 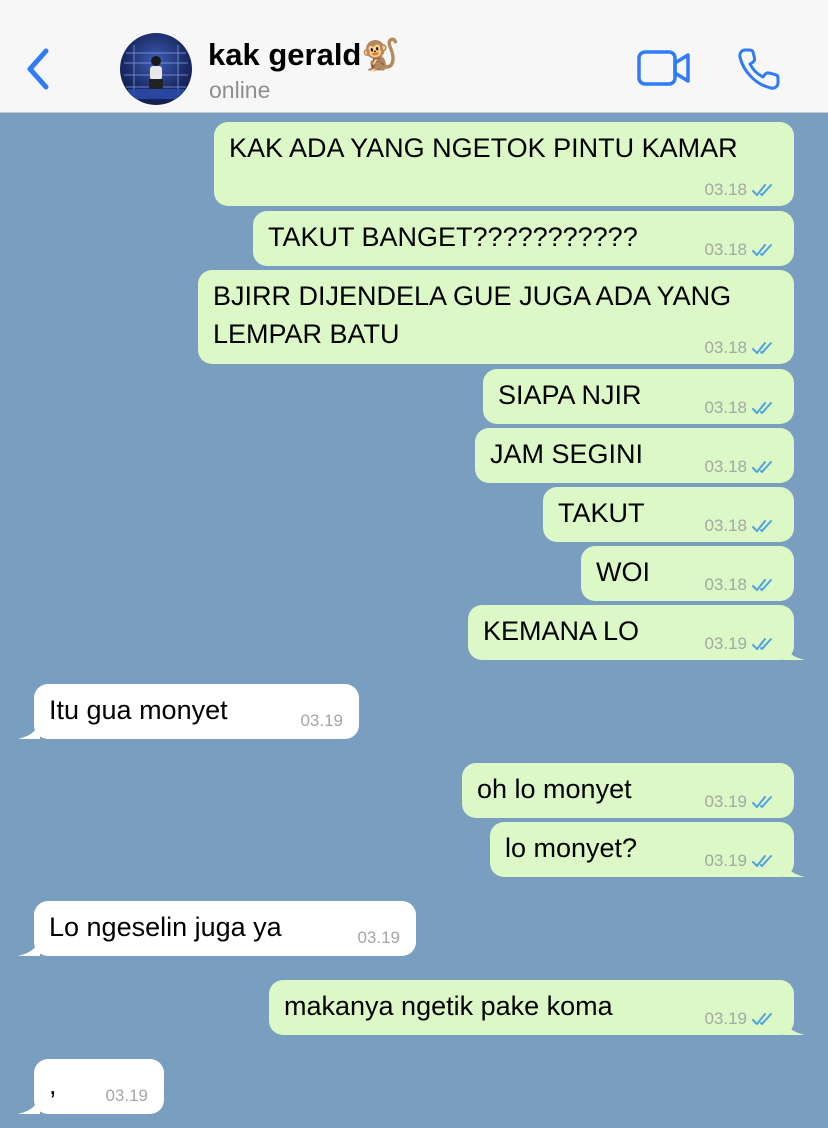 I want to click on chat-header: kak gerald🐒 online, so click(x=414, y=56).